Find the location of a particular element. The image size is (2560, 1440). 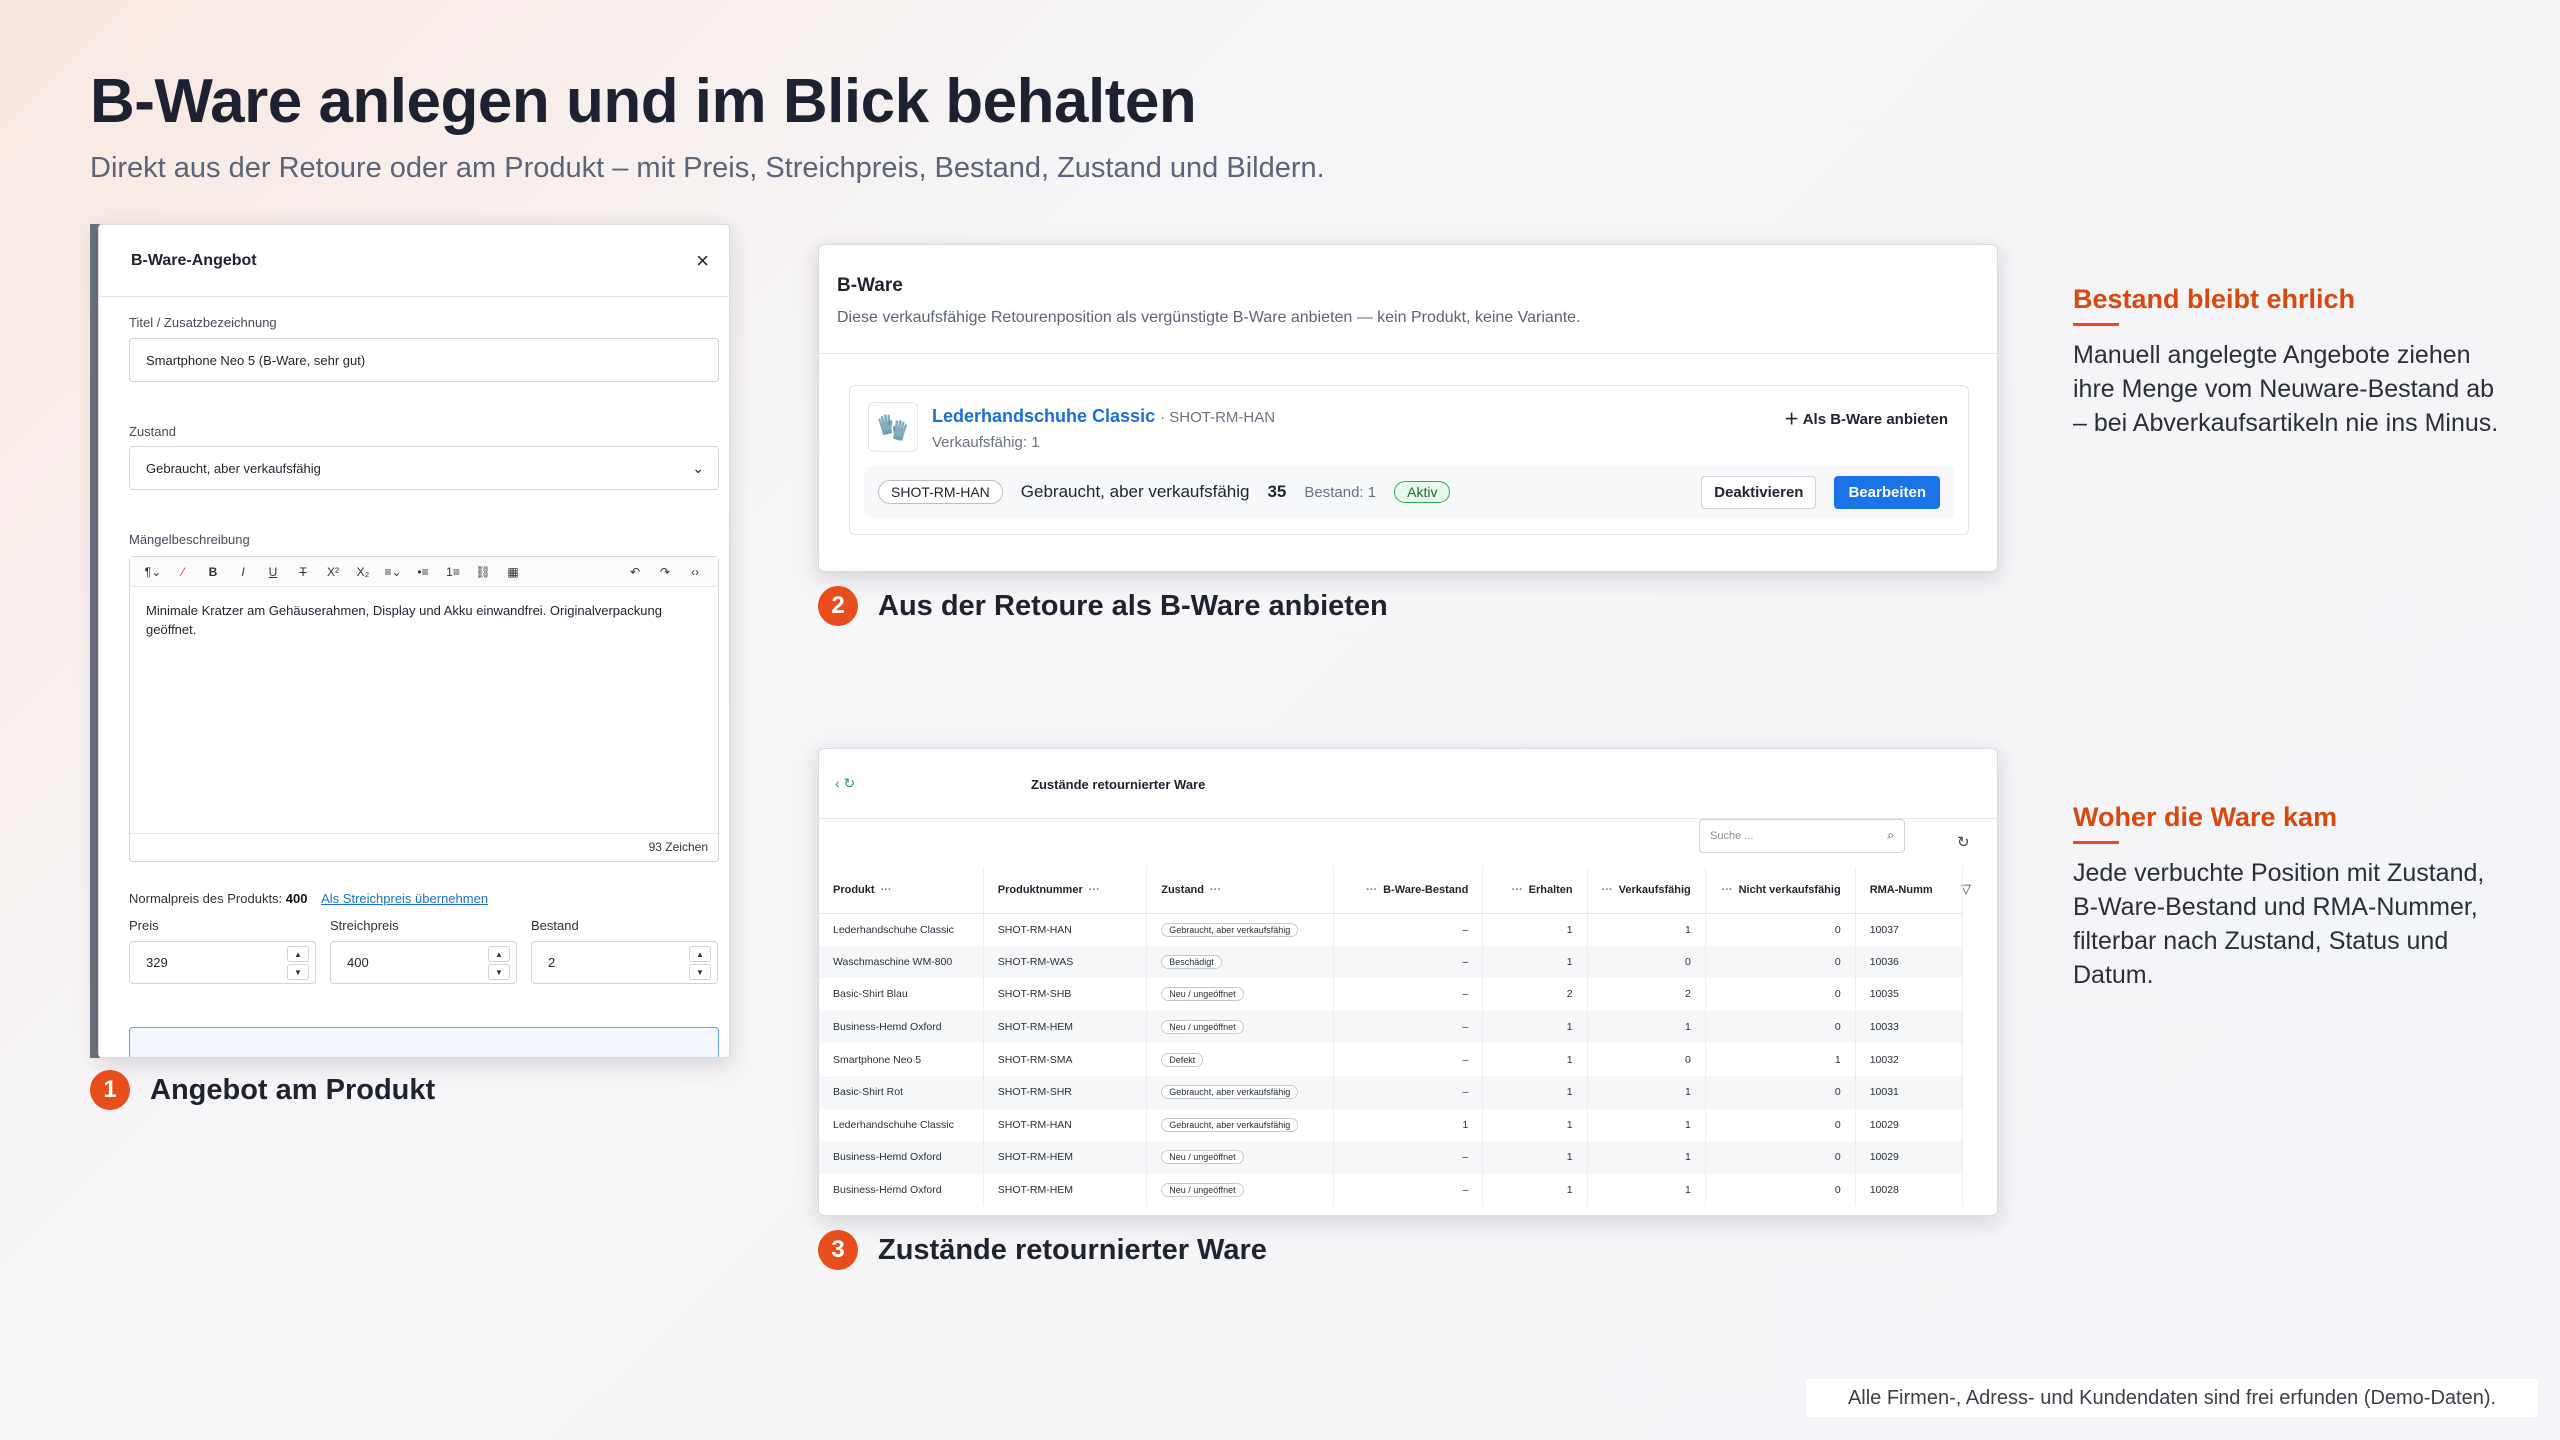

table-cell: Neu / ungeöffnet is located at coordinates (1240, 1157).